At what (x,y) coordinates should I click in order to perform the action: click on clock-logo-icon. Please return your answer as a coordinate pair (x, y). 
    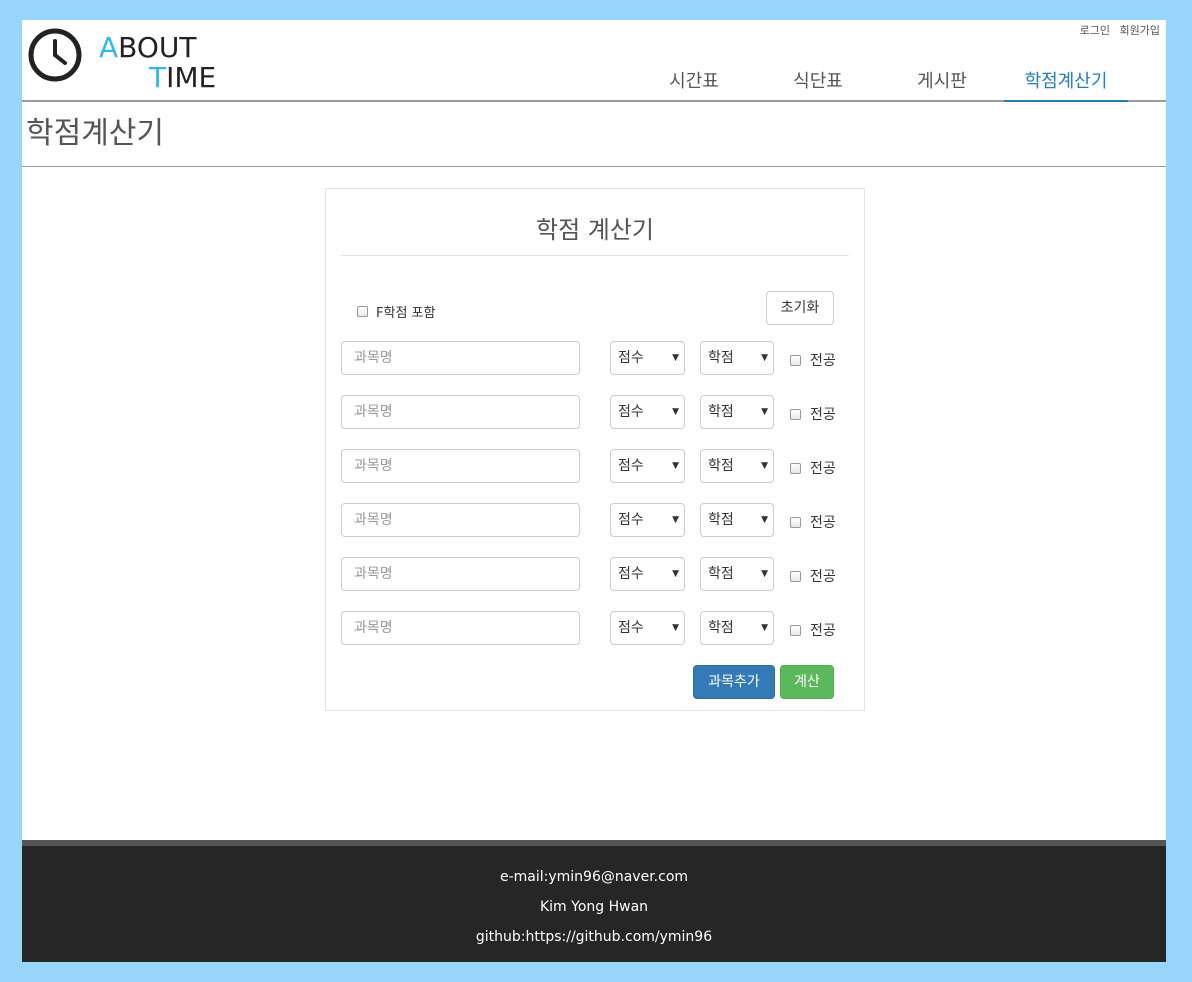
    Looking at the image, I should click on (55, 55).